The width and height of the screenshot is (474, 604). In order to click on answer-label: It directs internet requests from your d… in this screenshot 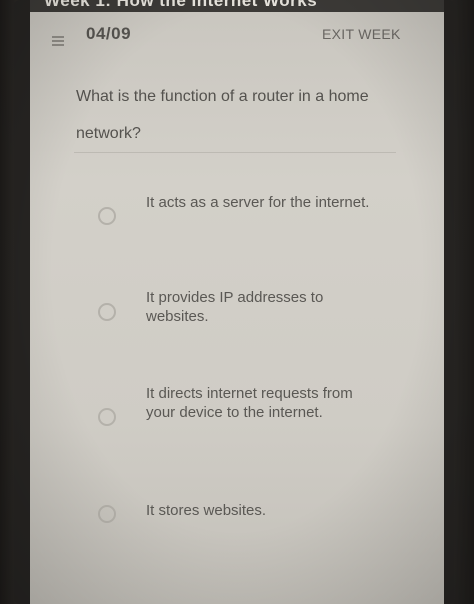, I will do `click(249, 403)`.